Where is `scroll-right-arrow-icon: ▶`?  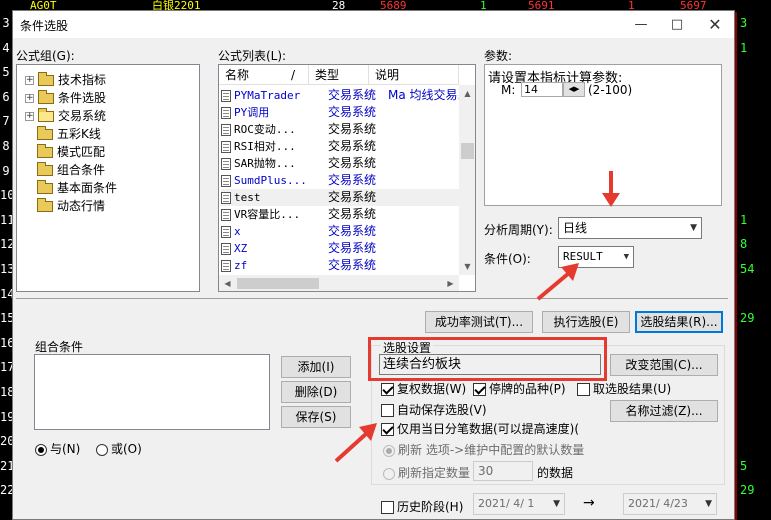
scroll-right-arrow-icon: ▶ is located at coordinates (450, 283).